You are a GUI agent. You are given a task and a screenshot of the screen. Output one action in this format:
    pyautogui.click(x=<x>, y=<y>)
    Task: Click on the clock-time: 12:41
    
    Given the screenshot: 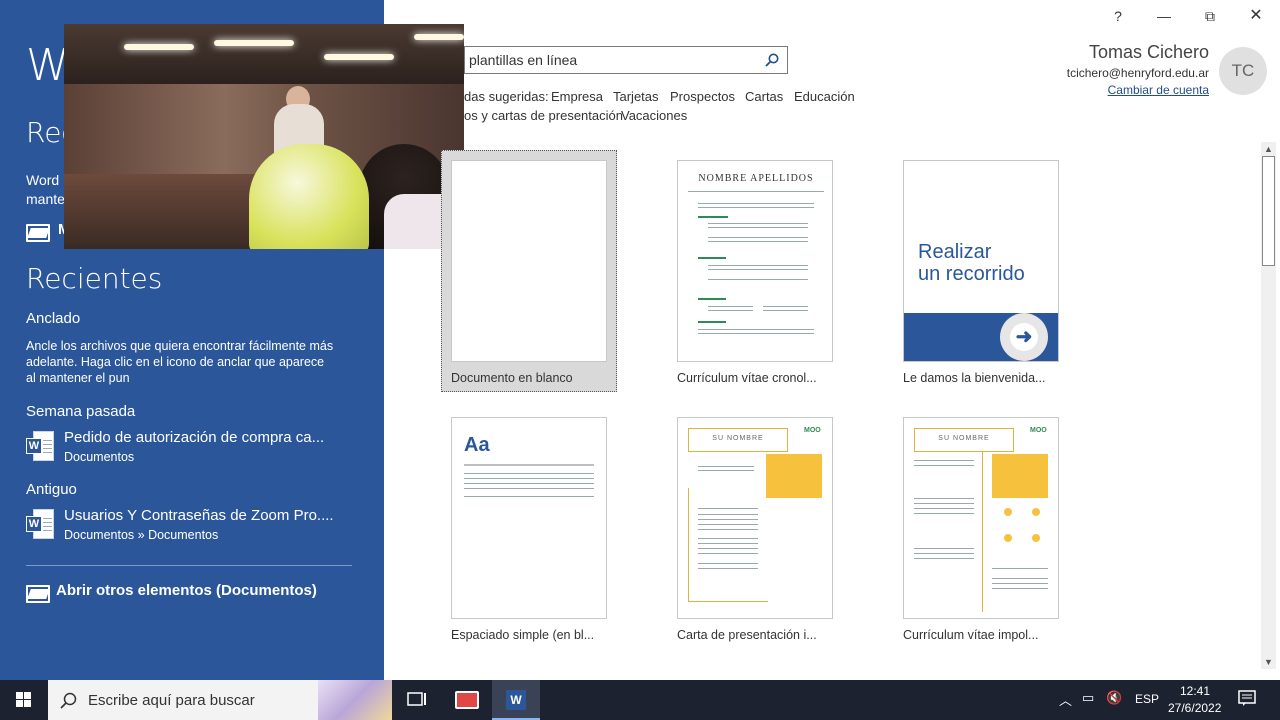 What is the action you would take?
    pyautogui.click(x=1195, y=691)
    